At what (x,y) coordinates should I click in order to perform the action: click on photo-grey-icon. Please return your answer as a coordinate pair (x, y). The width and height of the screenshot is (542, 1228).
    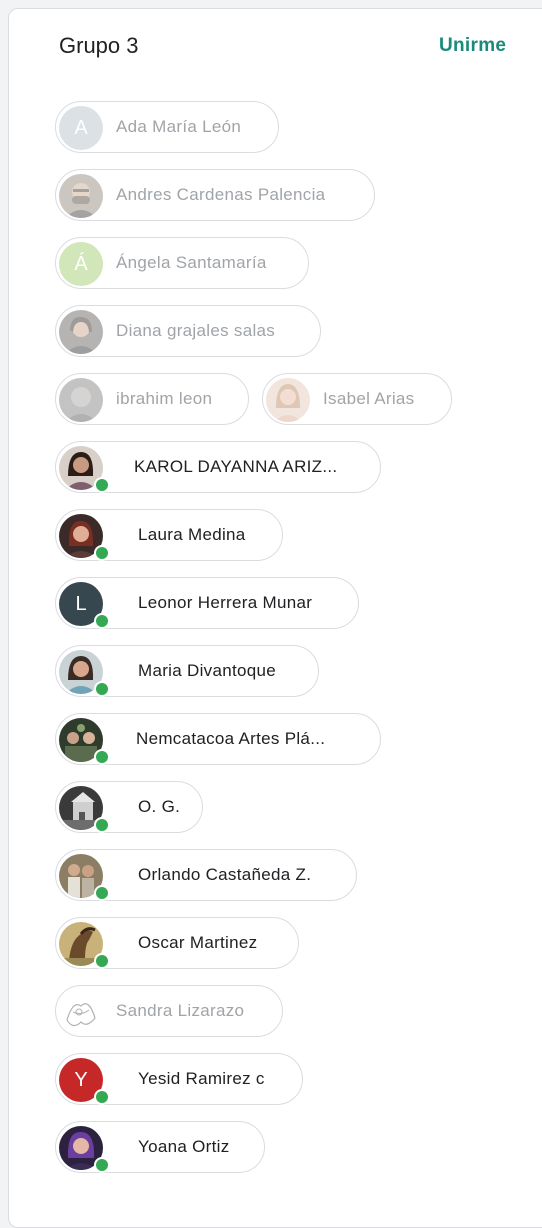
    Looking at the image, I should click on (81, 400).